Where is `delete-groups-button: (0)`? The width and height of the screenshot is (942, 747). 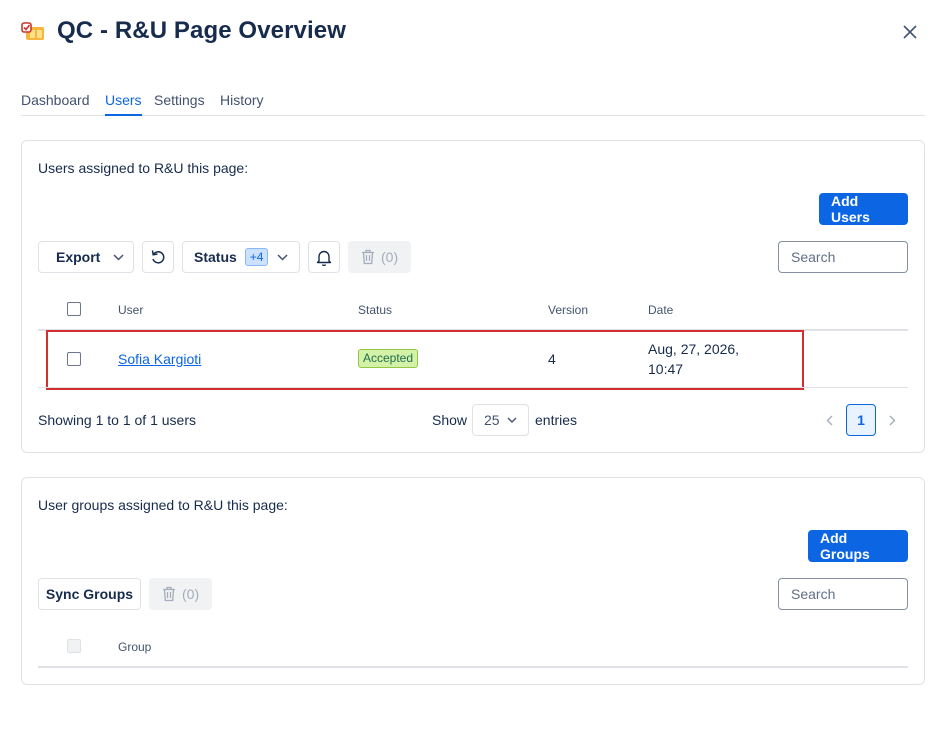 delete-groups-button: (0) is located at coordinates (180, 594).